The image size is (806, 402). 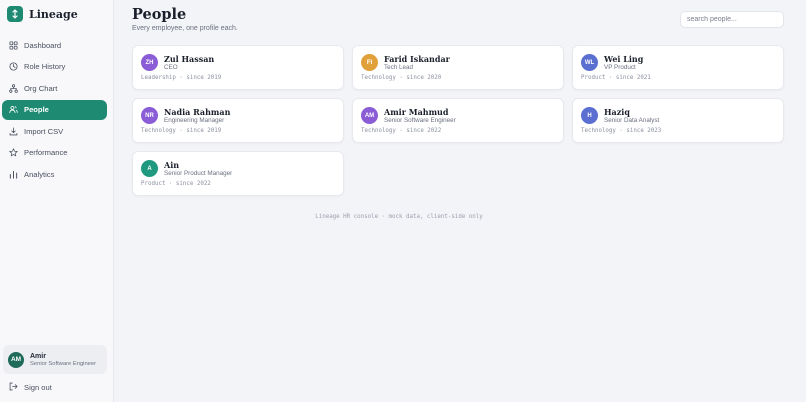 What do you see at coordinates (171, 67) in the screenshot?
I see `person-title: CEO` at bounding box center [171, 67].